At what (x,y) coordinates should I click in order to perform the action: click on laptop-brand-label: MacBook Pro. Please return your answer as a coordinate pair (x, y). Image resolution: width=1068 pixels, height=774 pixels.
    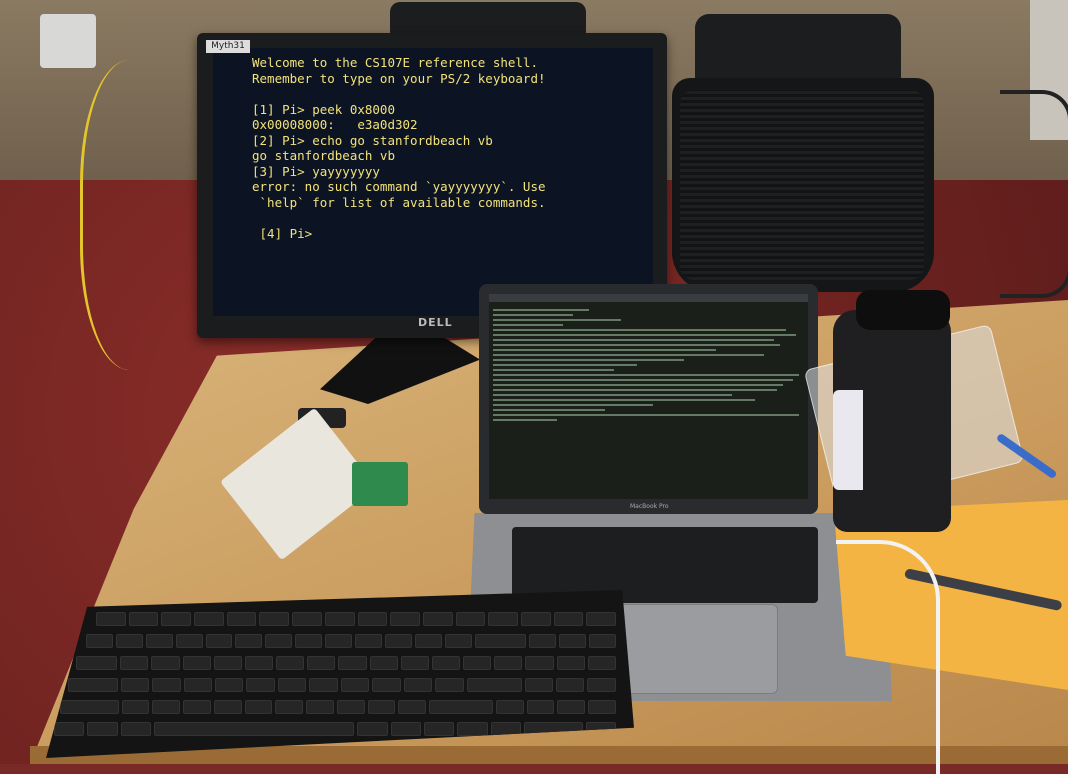
    Looking at the image, I should click on (649, 506).